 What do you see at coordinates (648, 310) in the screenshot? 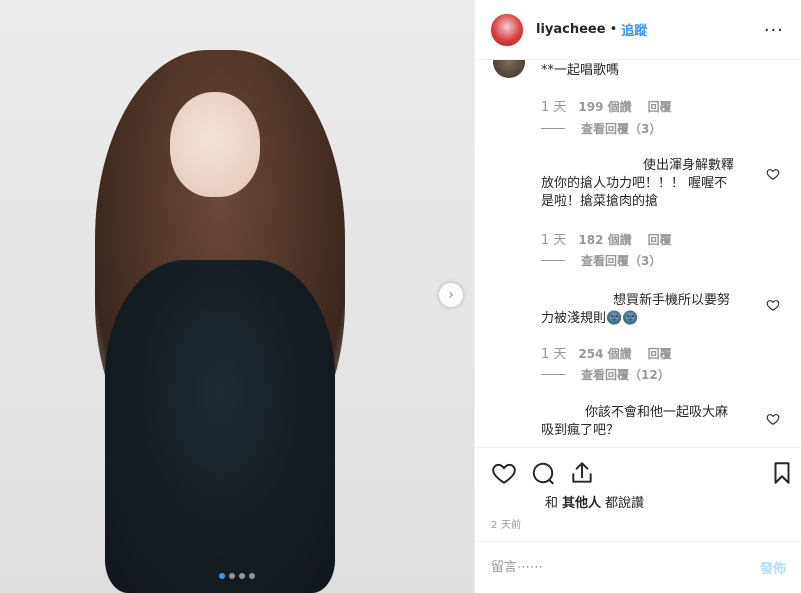
I see `comment-text: 想買新手機所以要努 力被淺規則🌚🌚` at bounding box center [648, 310].